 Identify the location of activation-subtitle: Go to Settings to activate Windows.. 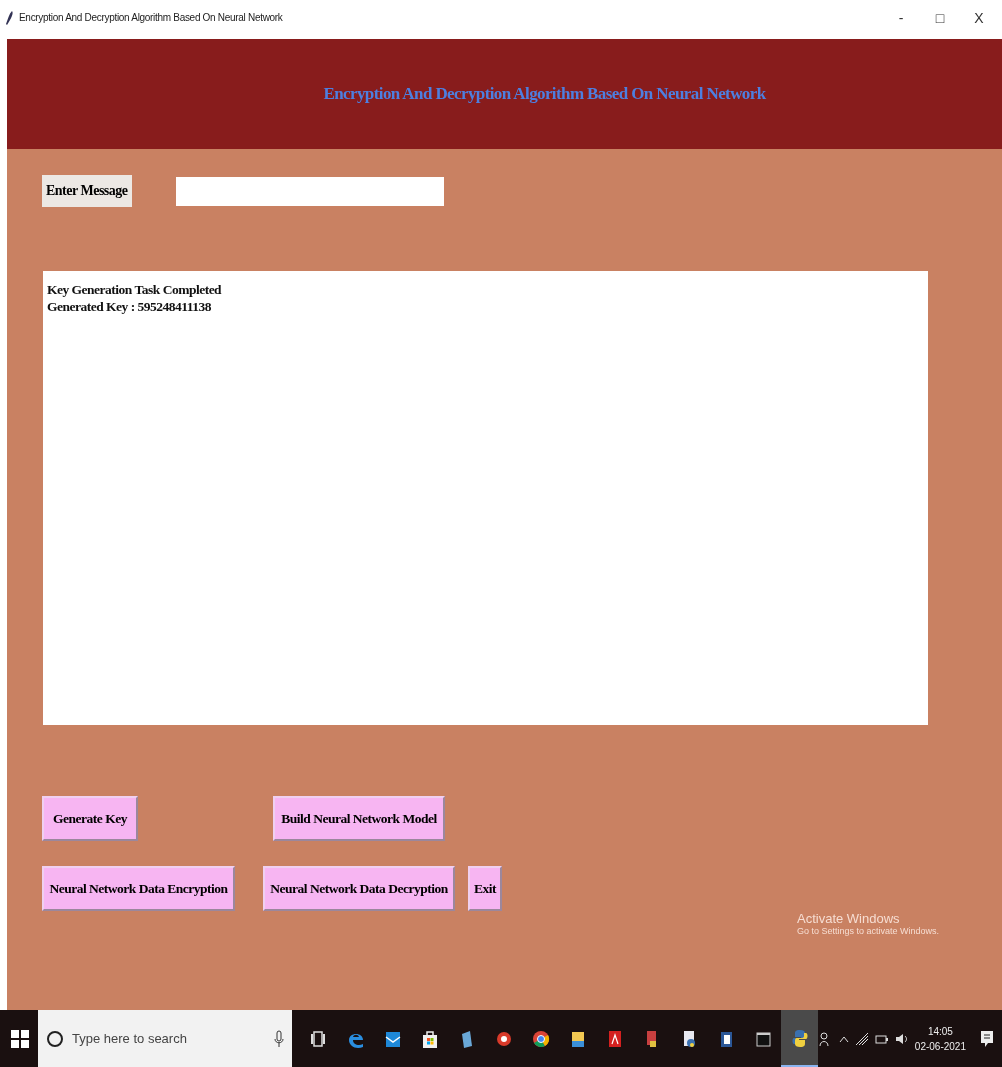
(868, 931).